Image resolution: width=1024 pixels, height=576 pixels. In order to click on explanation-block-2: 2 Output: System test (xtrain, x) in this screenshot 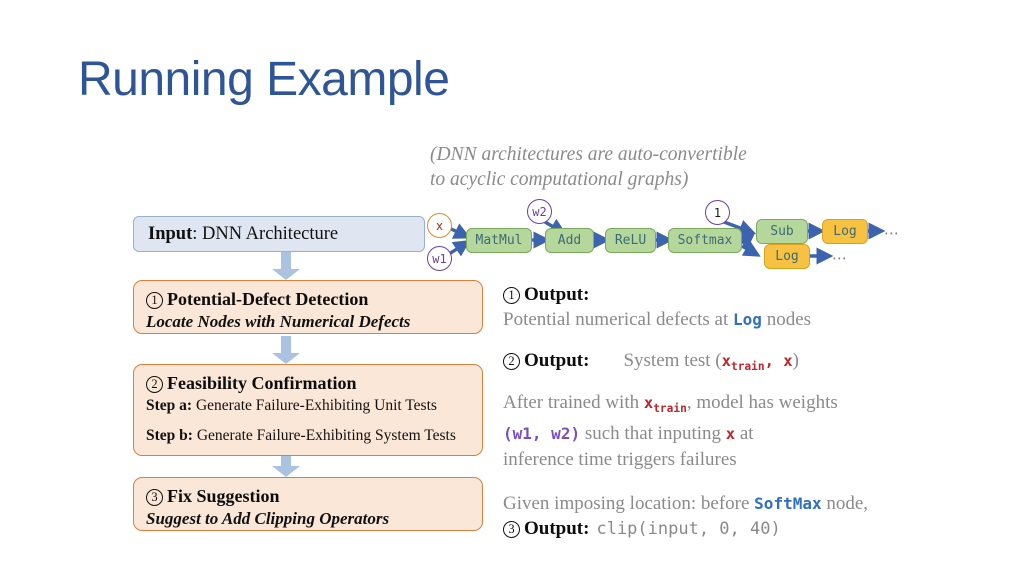, I will do `click(703, 363)`.